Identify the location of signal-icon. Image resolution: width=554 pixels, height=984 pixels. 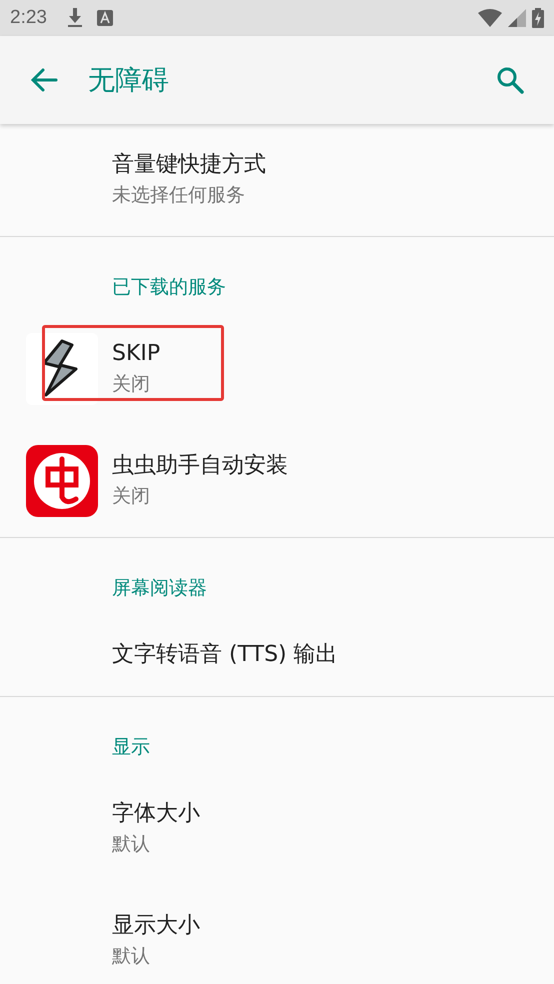
(517, 18).